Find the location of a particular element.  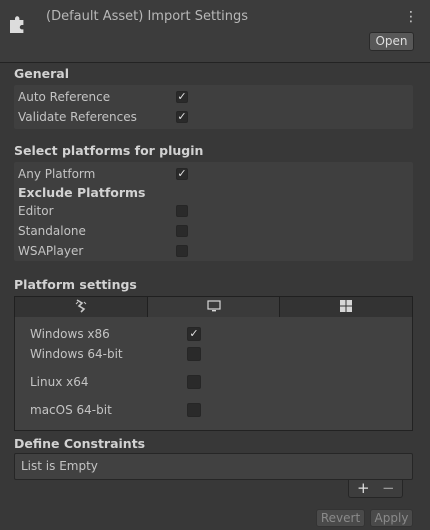

list-empty-text: List is Empty is located at coordinates (59, 466).